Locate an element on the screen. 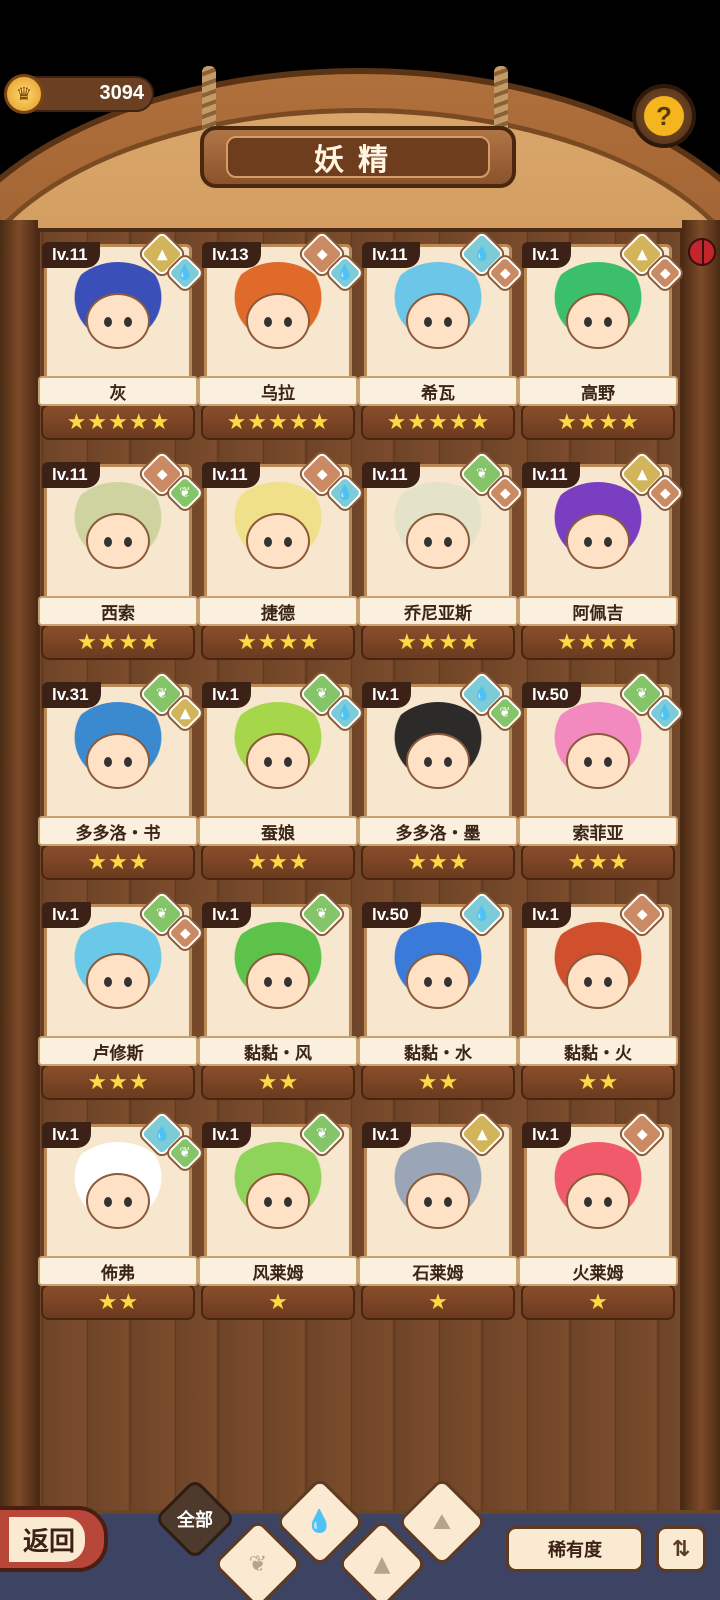 This screenshot has height=1600, width=720. fairy-card: lv.11 ❦ ◆ 乔尼亚斯 ★ ★ ★ ★ is located at coordinates (441, 557).